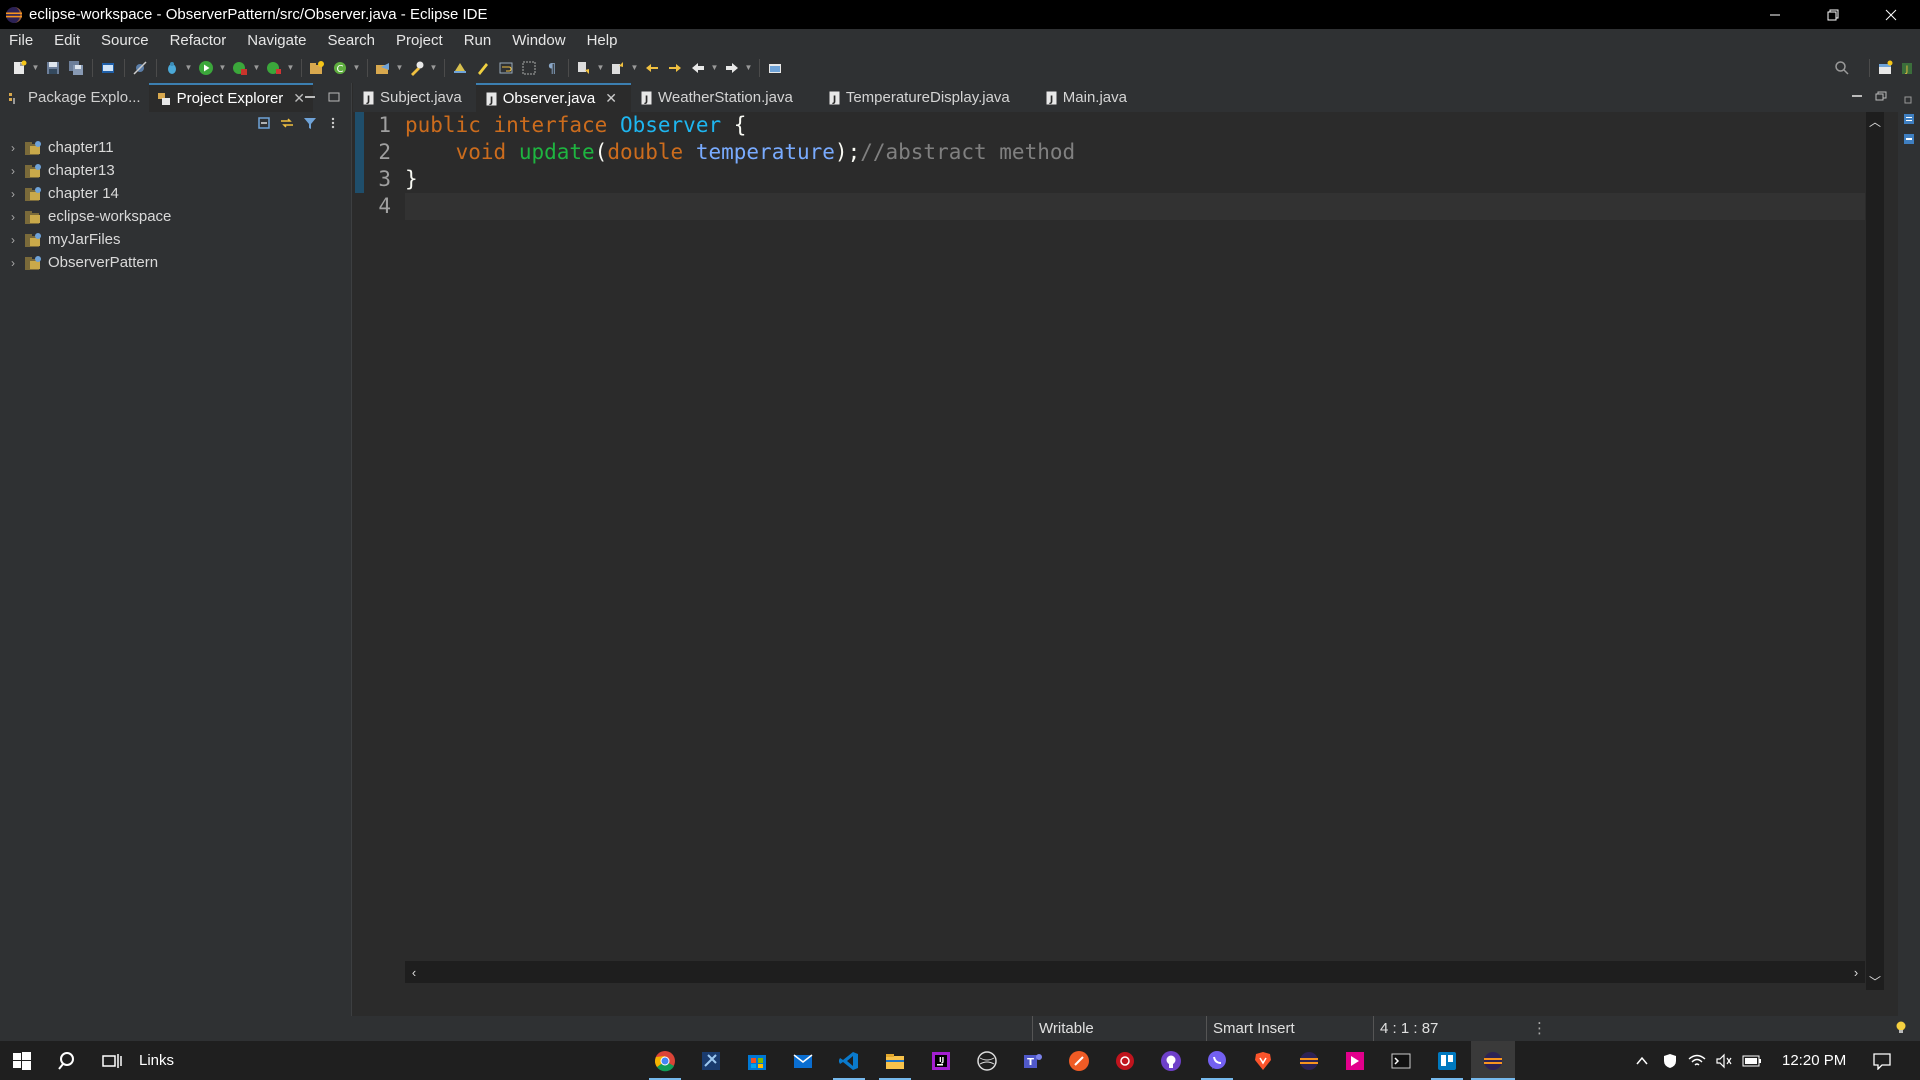  Describe the element at coordinates (1453, 1028) in the screenshot. I see `status-cursor-position: 4 : 1 : 87` at that location.